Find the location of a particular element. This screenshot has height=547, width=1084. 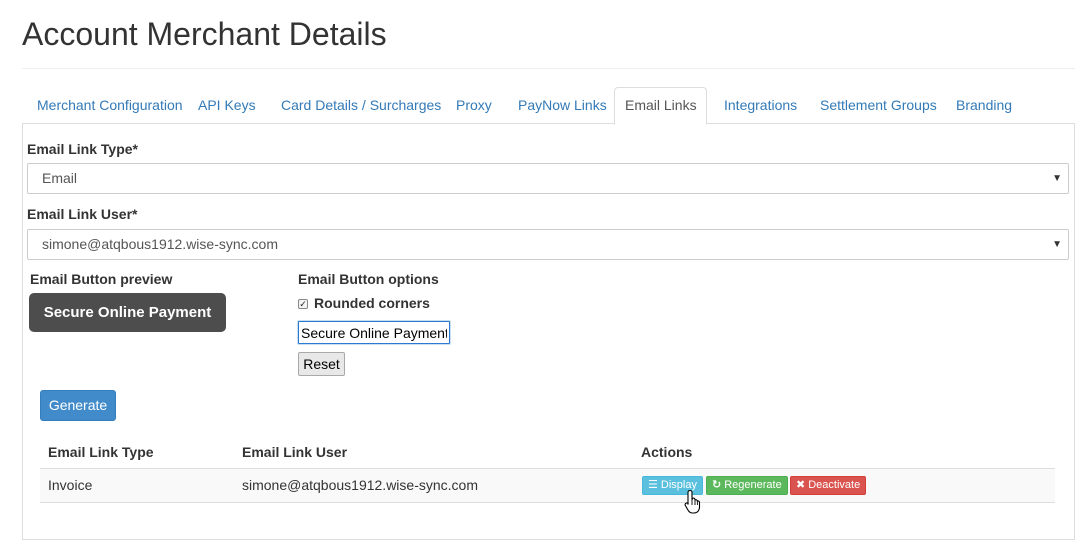

email-link-type-label: Email Link Type* is located at coordinates (82, 149).